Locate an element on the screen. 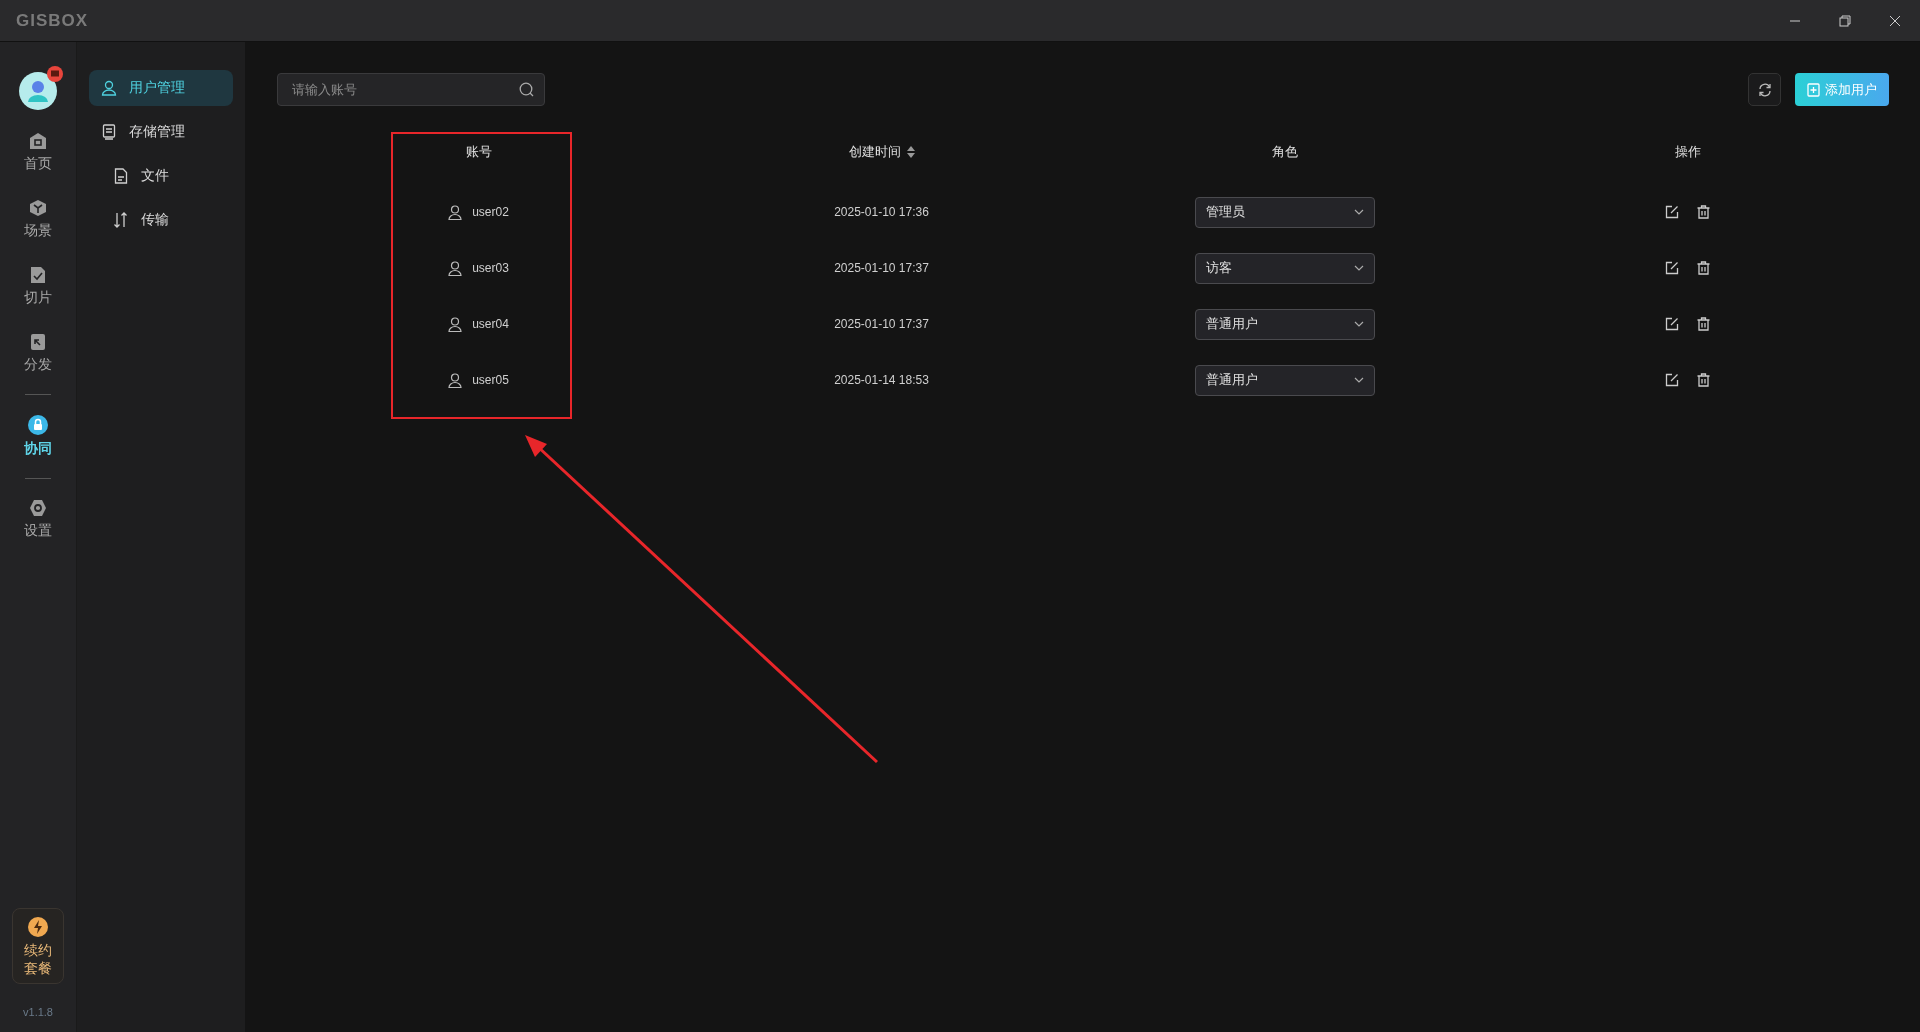 This screenshot has height=1032, width=1920. refresh-button is located at coordinates (1764, 89).